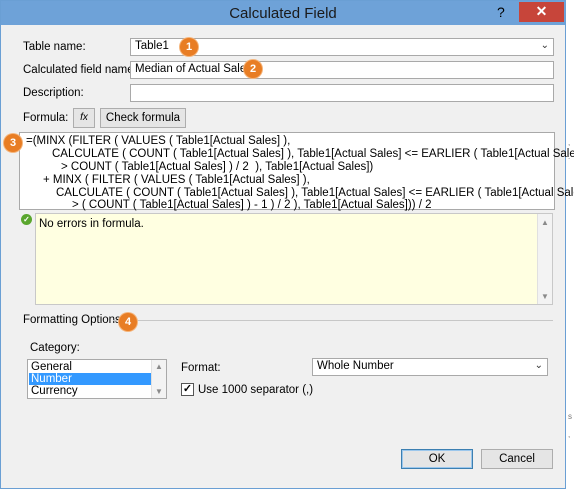 This screenshot has width=574, height=489. What do you see at coordinates (342, 70) in the screenshot?
I see `calculated-field-name-input: Median of Actual Sales` at bounding box center [342, 70].